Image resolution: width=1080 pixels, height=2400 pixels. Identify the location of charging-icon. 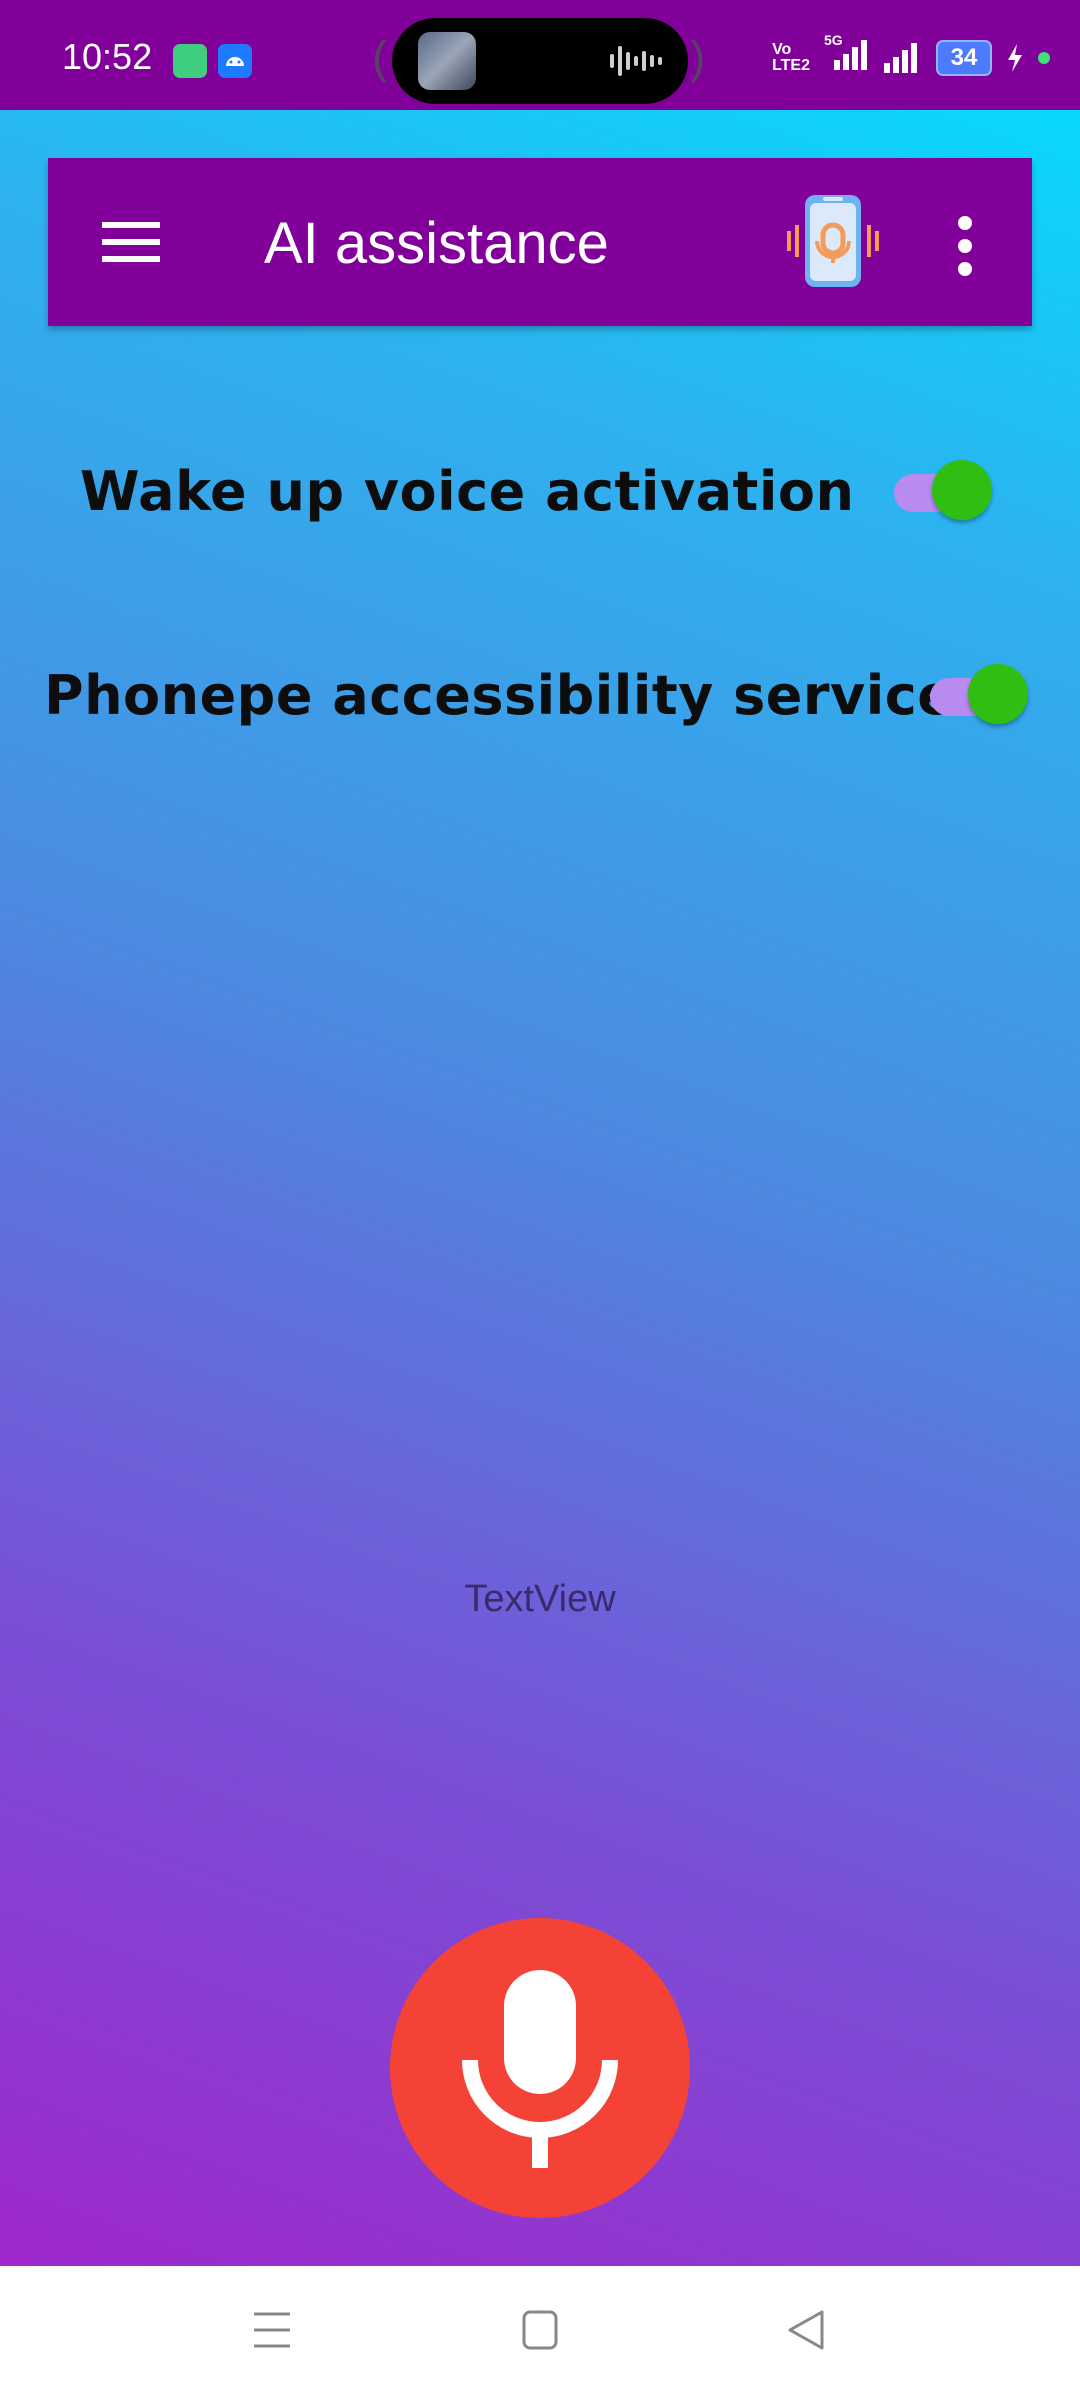
(1015, 57).